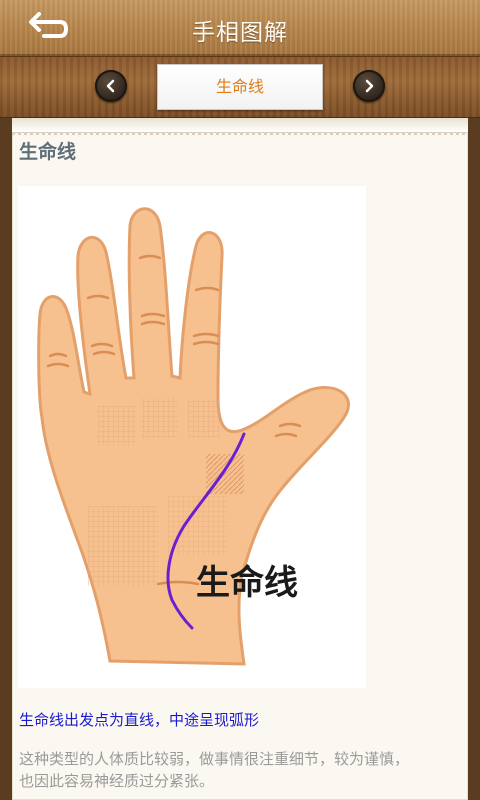  I want to click on paper-edge, so click(240, 126).